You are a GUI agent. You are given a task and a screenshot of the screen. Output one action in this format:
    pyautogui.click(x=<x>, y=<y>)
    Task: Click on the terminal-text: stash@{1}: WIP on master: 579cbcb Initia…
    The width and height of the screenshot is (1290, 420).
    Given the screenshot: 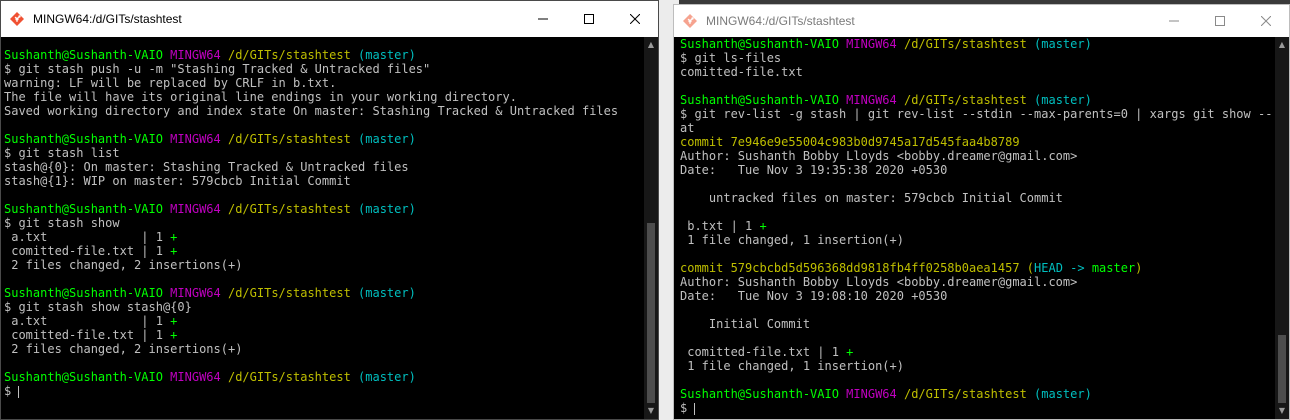 What is the action you would take?
    pyautogui.click(x=177, y=181)
    